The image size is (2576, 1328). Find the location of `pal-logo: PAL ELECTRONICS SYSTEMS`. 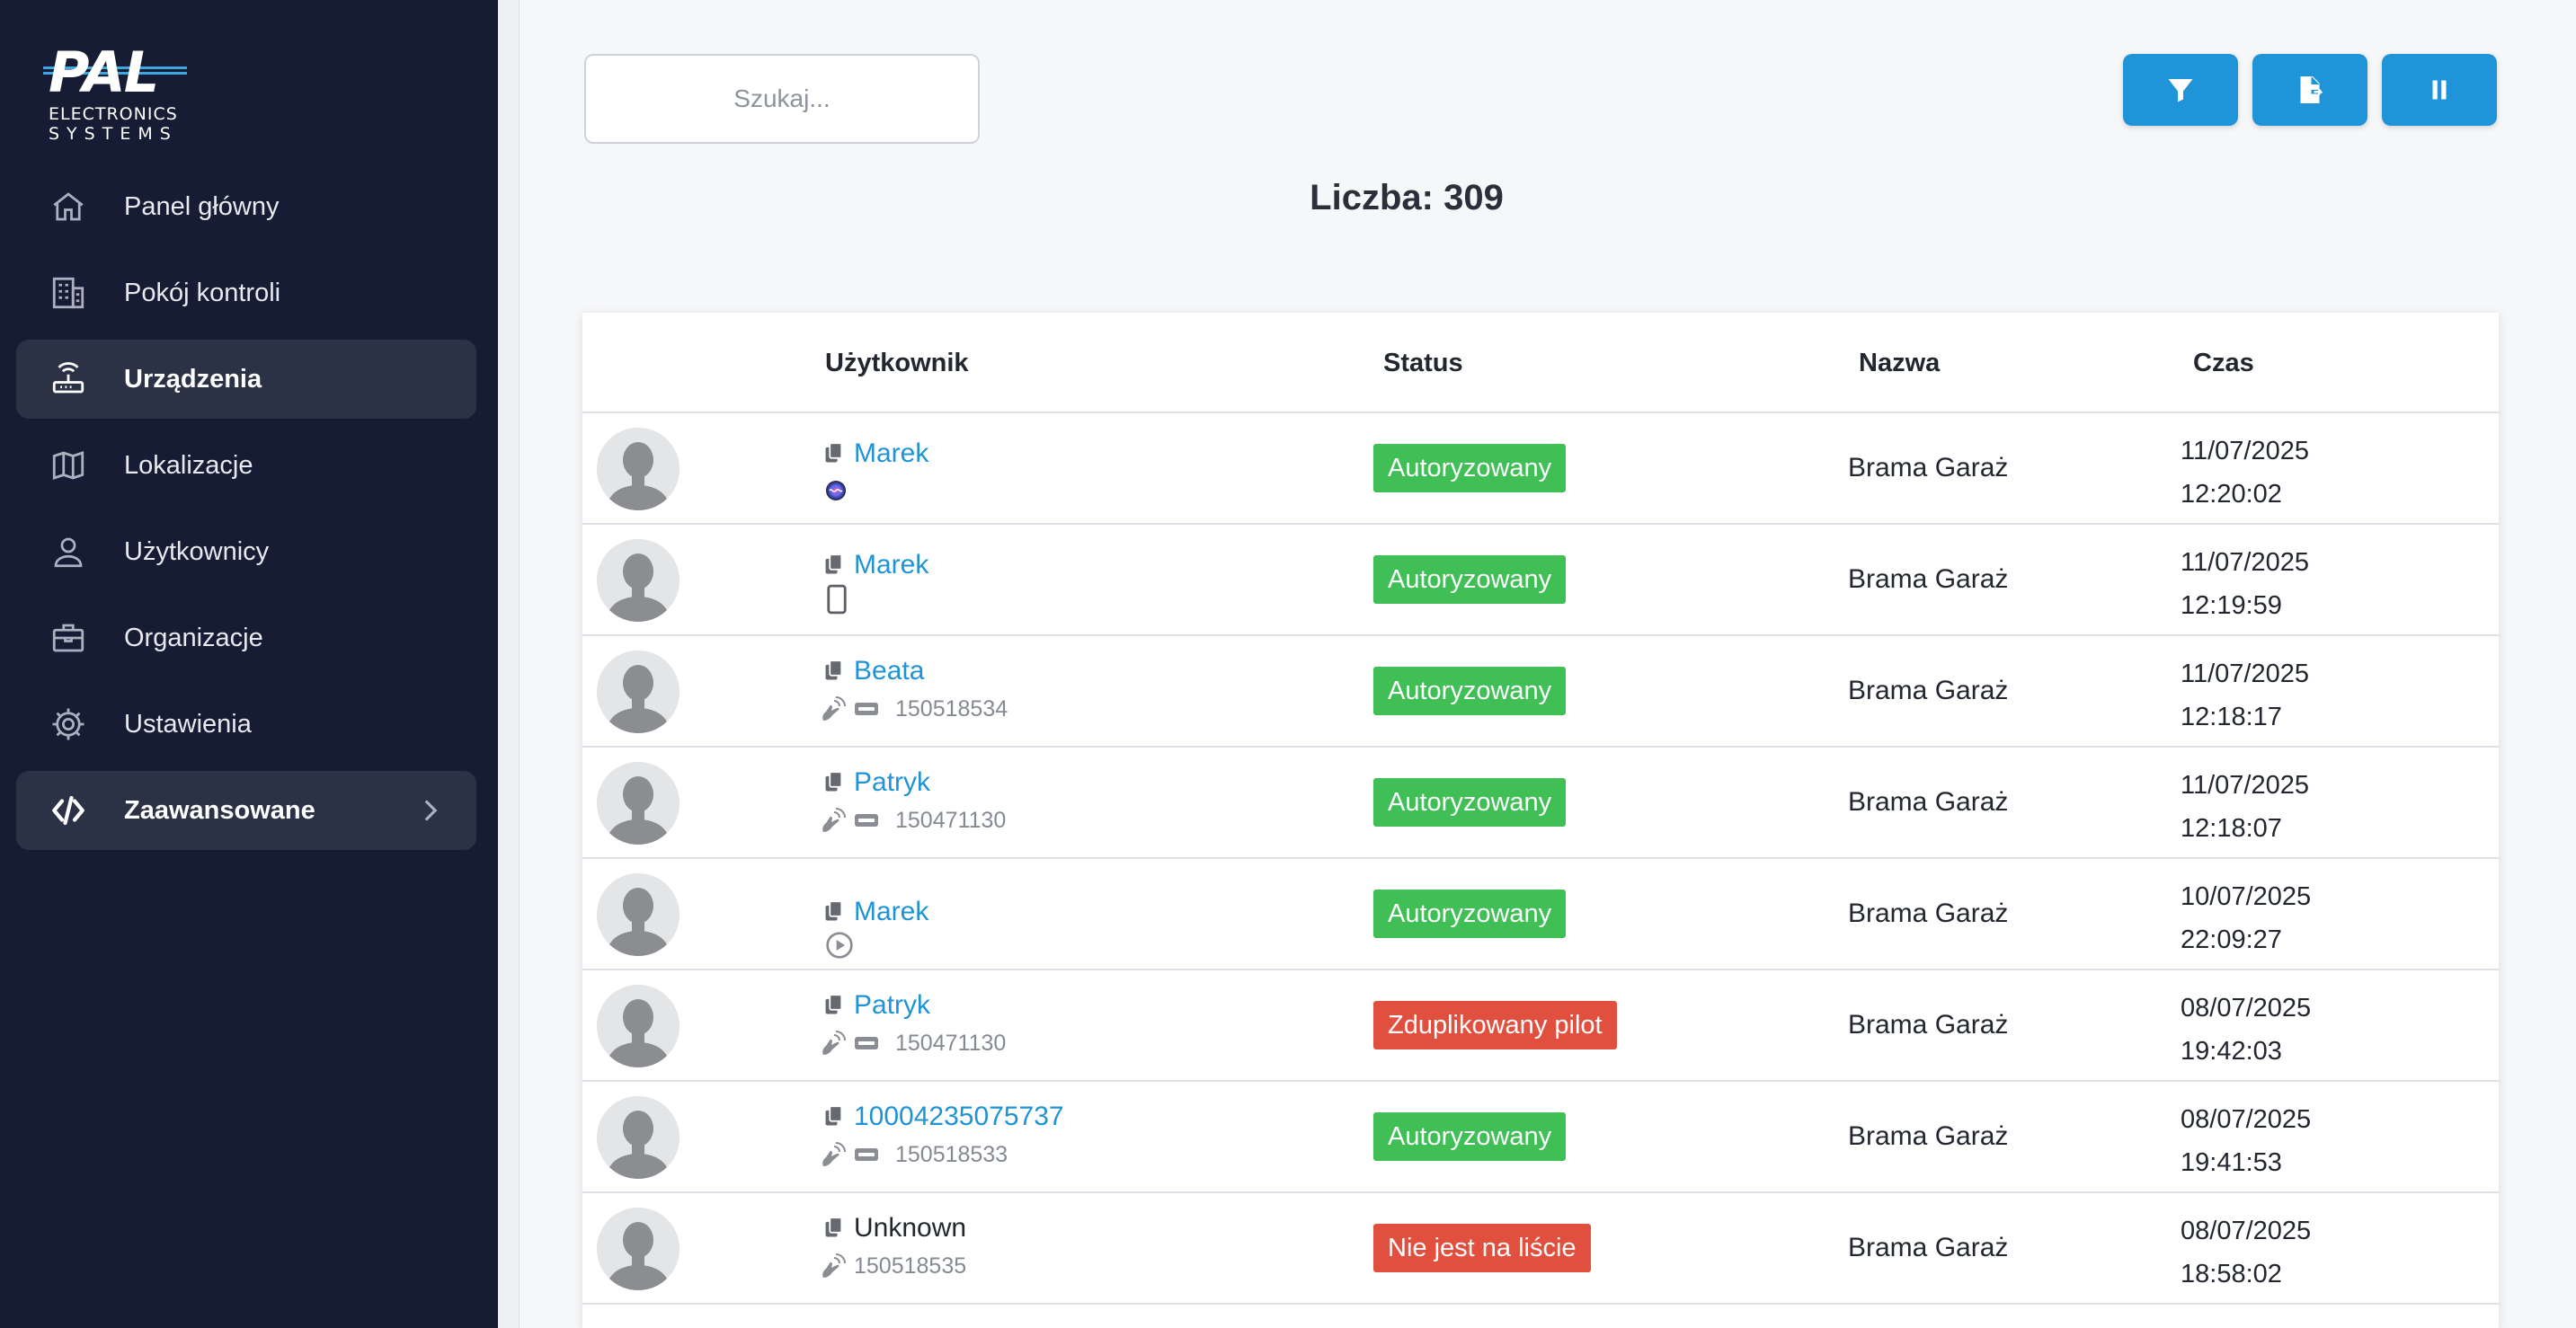

pal-logo: PAL ELECTRONICS SYSTEMS is located at coordinates (120, 94).